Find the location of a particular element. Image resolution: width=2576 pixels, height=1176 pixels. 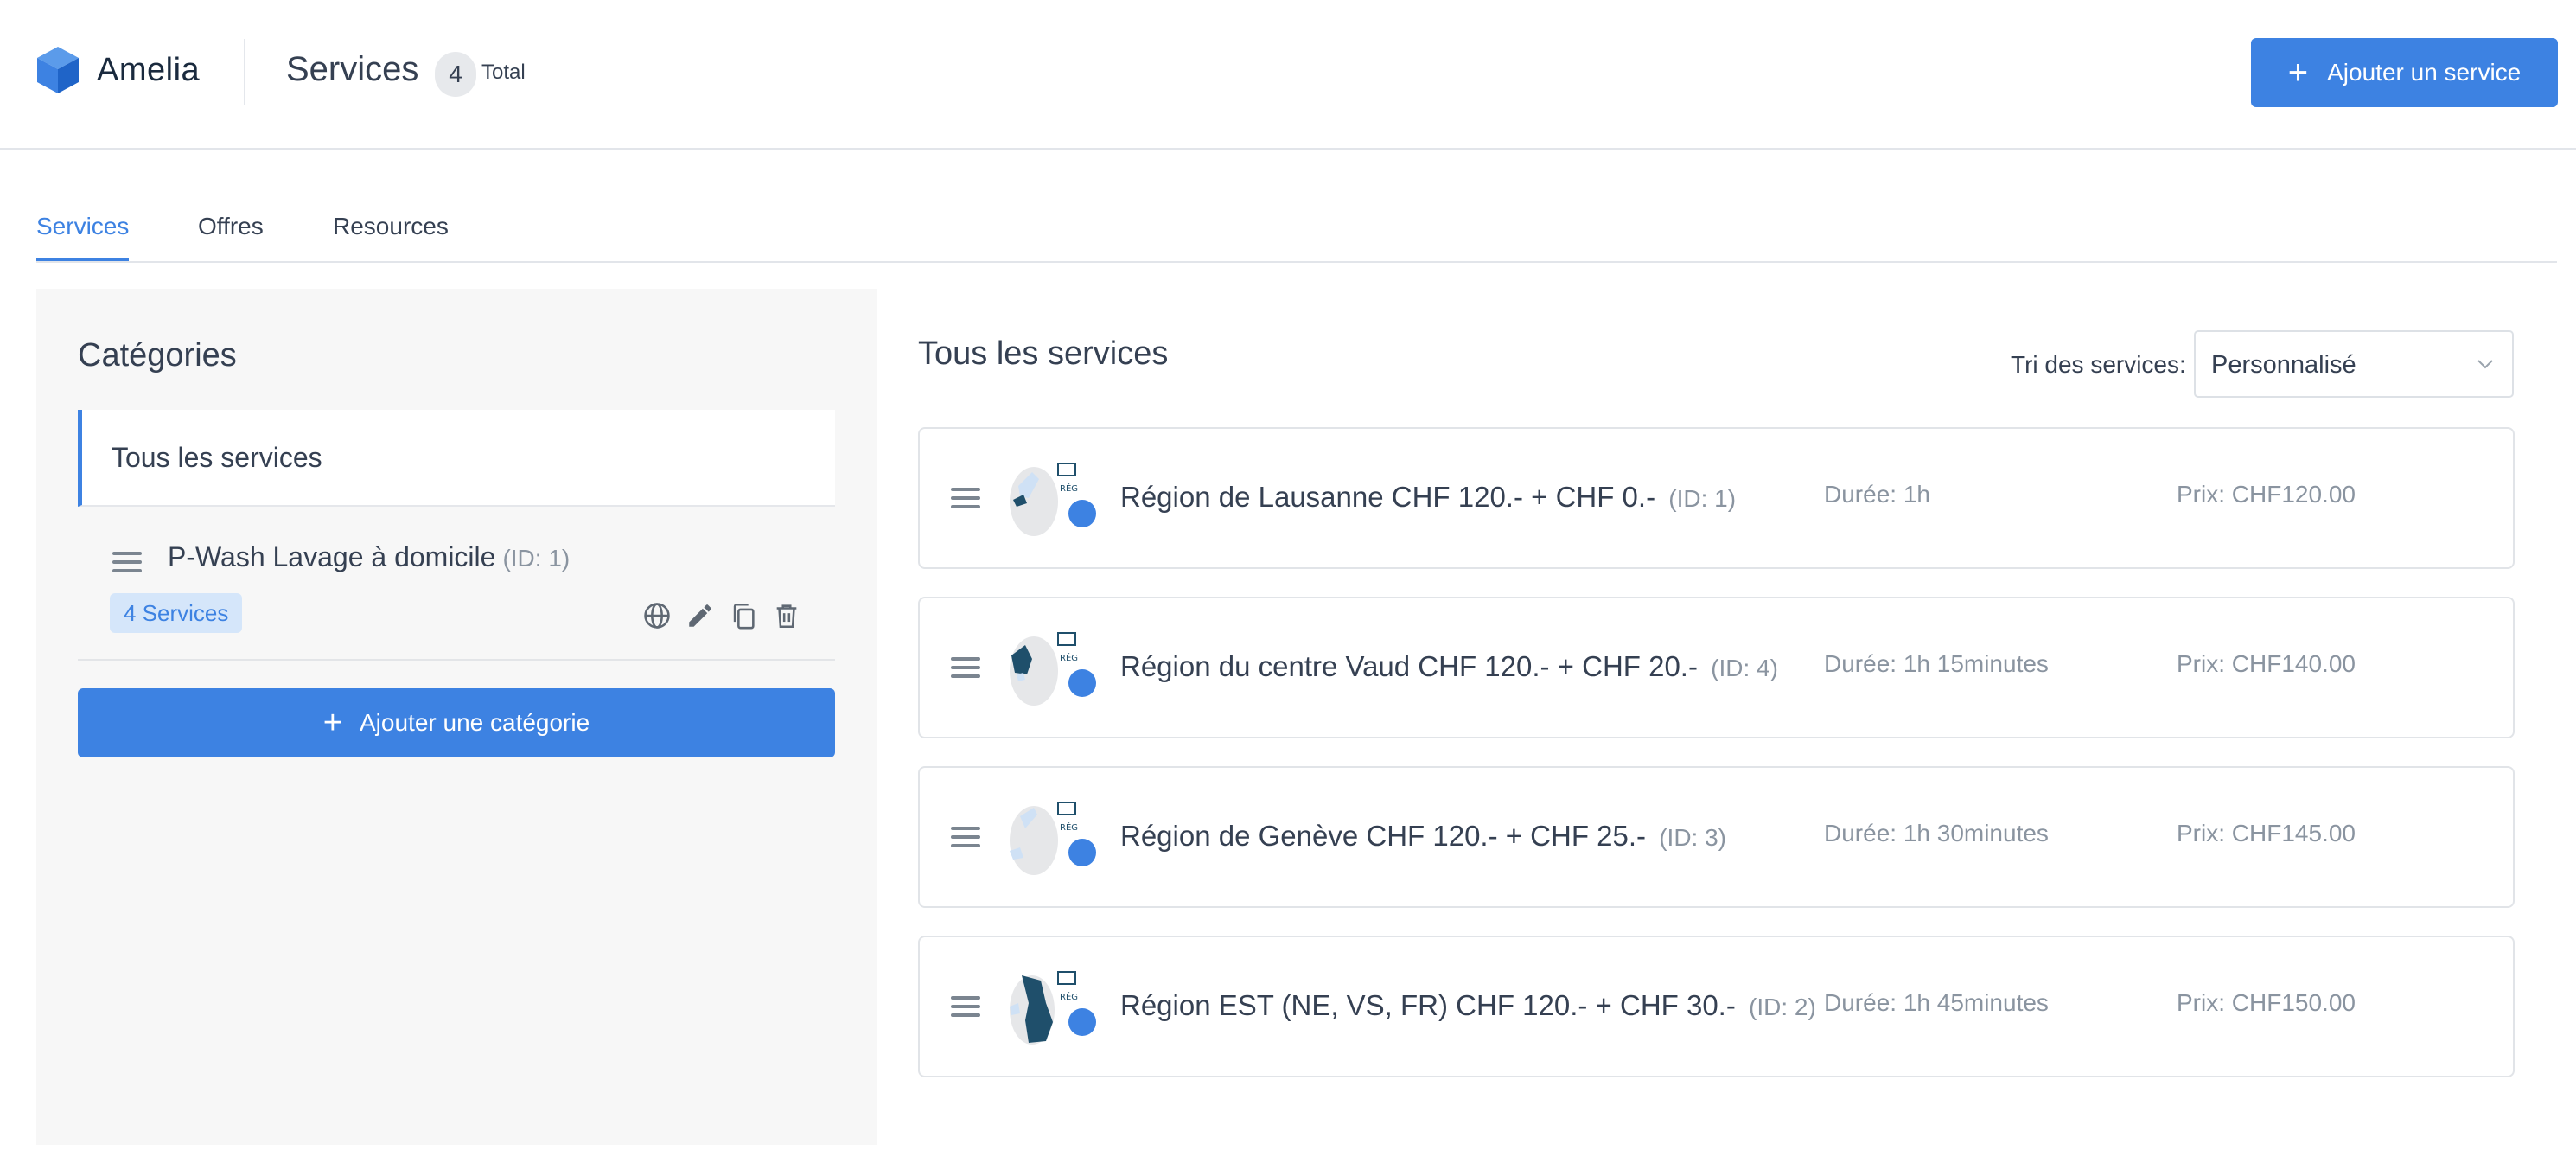

services-list-title: Tous les services is located at coordinates (1043, 354).